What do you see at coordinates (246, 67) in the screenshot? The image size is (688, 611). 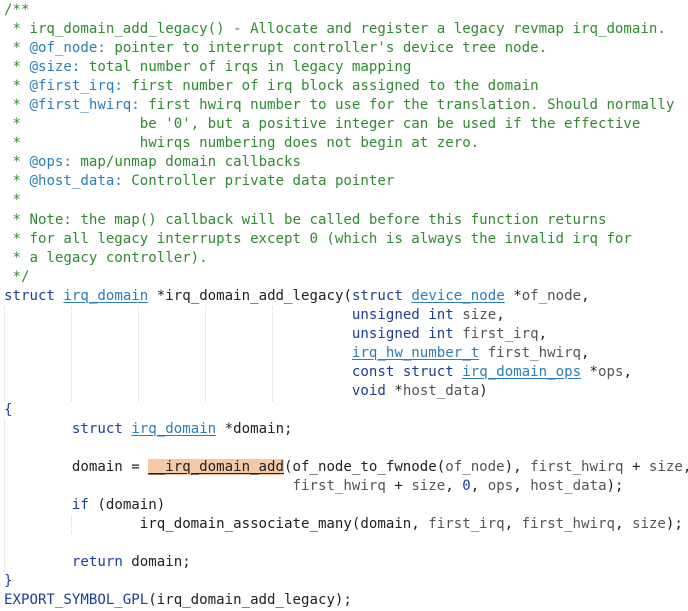 I see `code-token: total number of irqs in legacy mapping` at bounding box center [246, 67].